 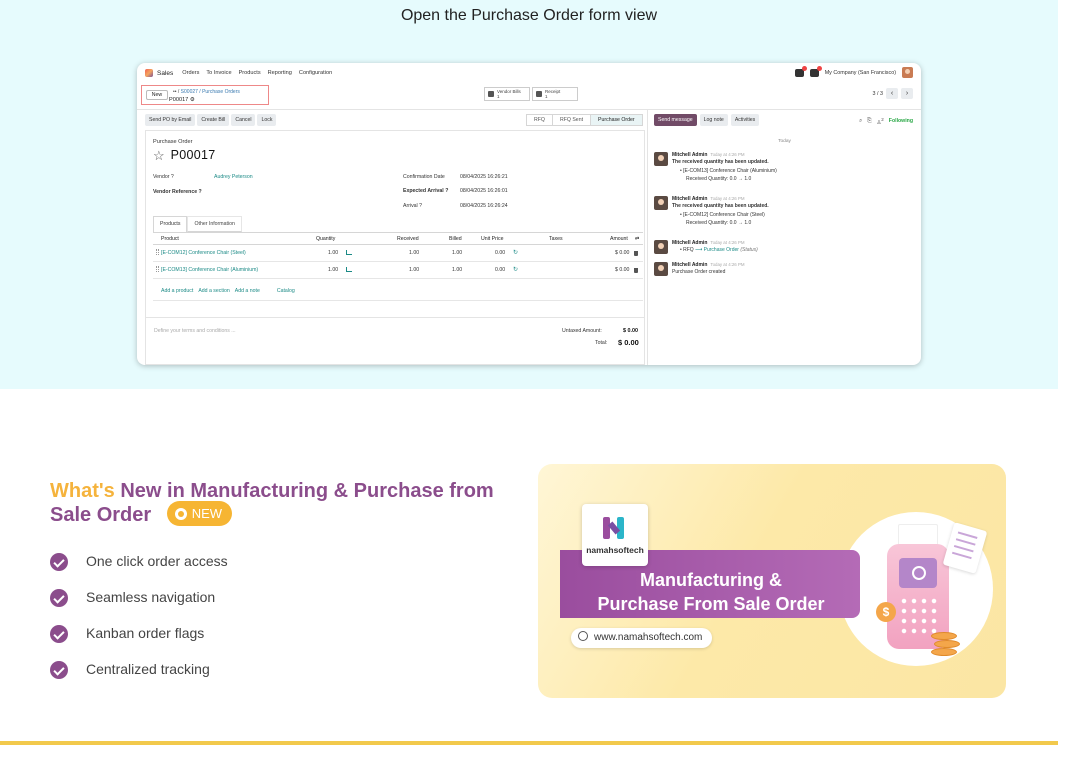 What do you see at coordinates (815, 71) in the screenshot?
I see `activity-icon` at bounding box center [815, 71].